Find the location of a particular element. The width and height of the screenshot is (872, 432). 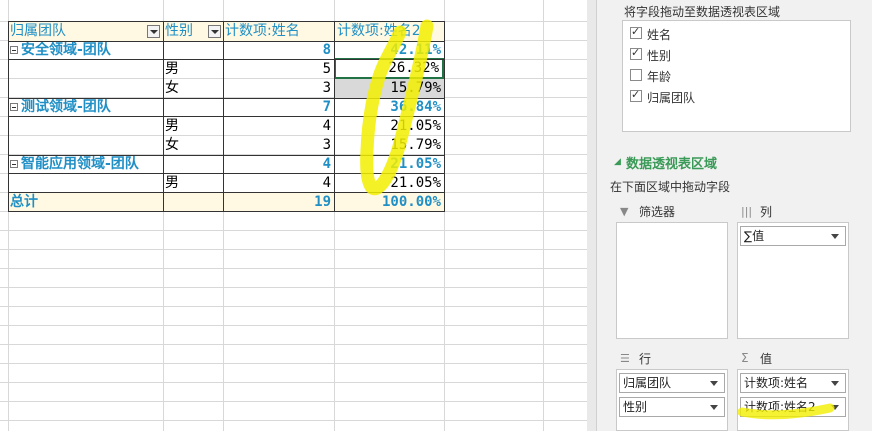

column-field-values: ∑值 is located at coordinates (793, 236).